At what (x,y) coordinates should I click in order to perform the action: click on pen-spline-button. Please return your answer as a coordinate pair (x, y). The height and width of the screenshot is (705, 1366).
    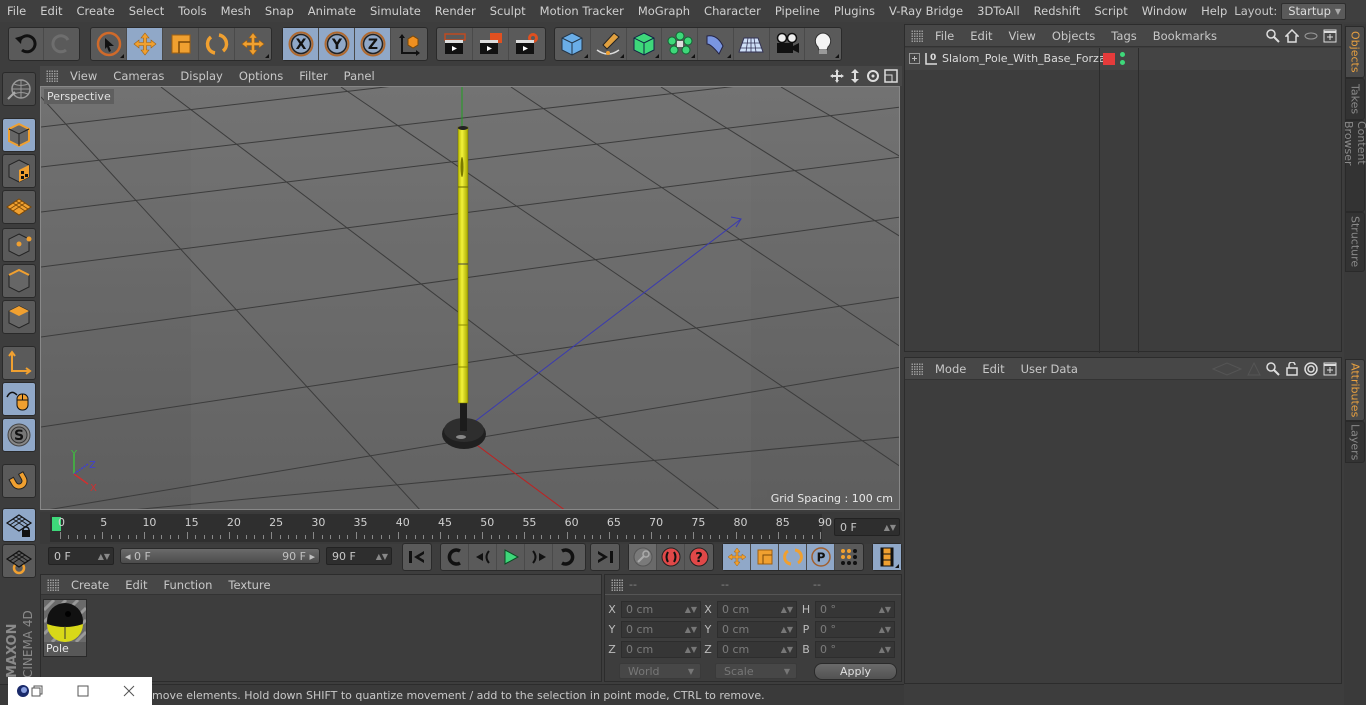
    Looking at the image, I should click on (609, 44).